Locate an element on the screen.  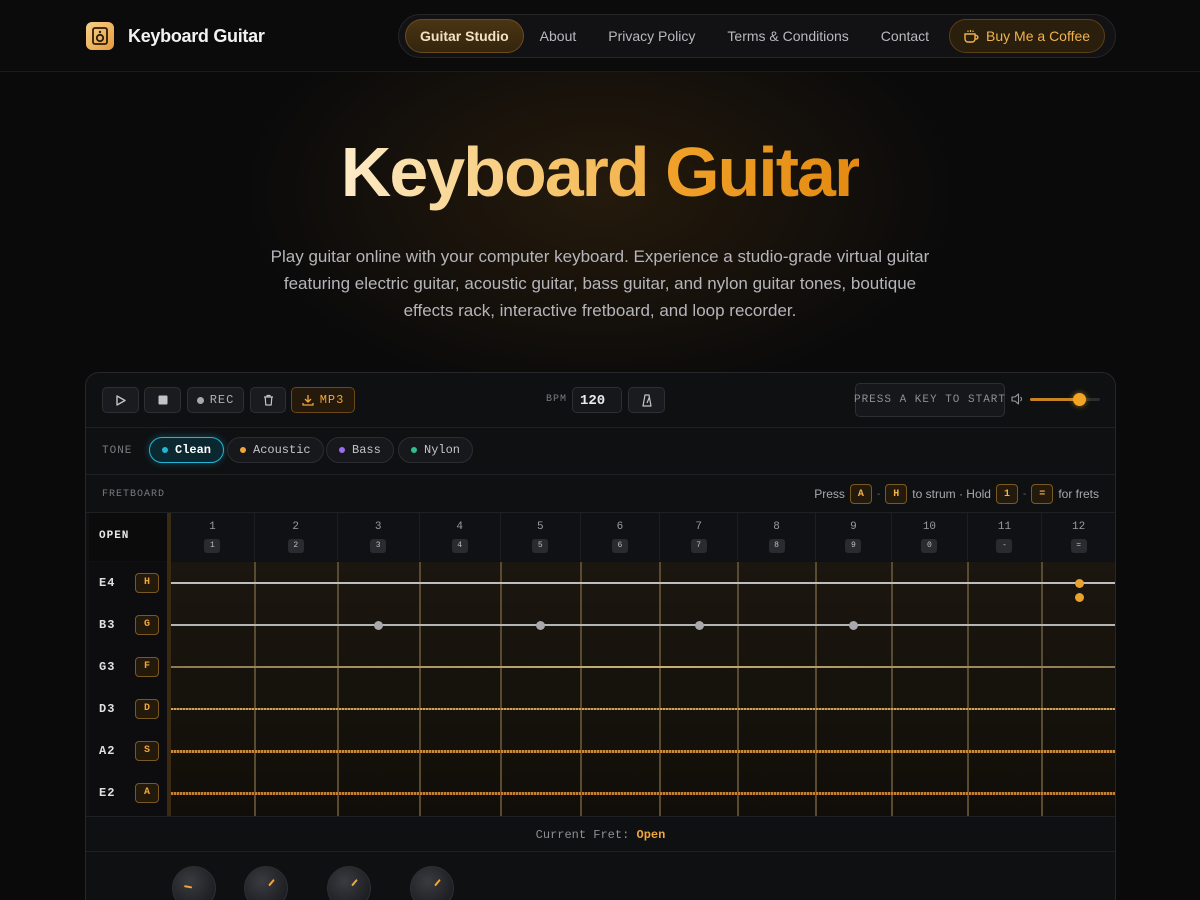
string-key-badge: D is located at coordinates (147, 709).